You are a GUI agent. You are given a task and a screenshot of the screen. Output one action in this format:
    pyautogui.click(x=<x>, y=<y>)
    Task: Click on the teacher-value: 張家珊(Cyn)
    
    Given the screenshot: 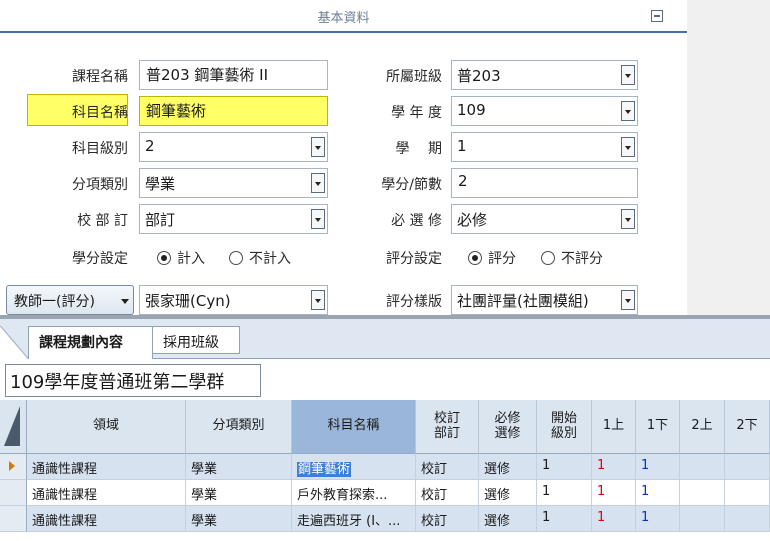 What is the action you would take?
    pyautogui.click(x=188, y=301)
    